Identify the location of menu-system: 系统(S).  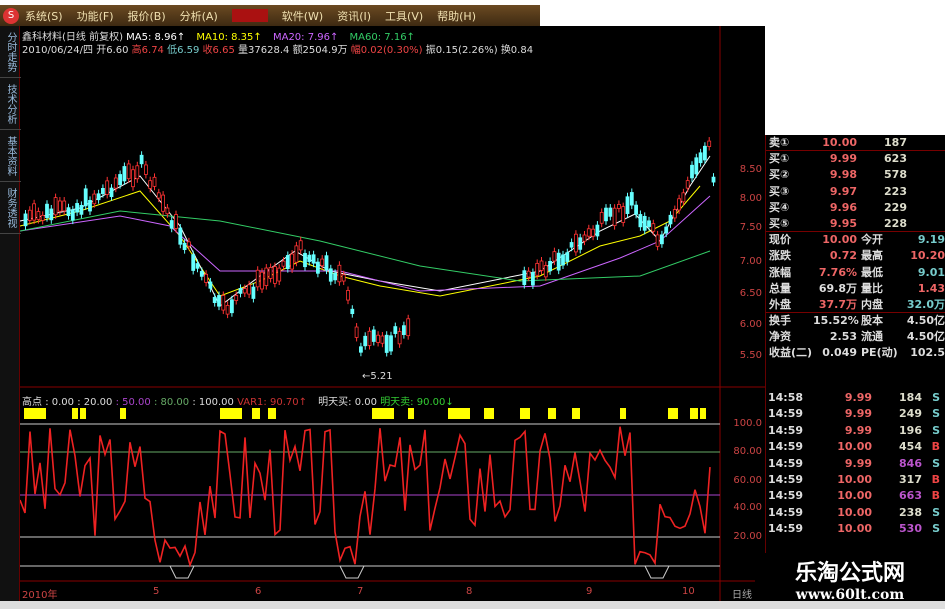
(44, 16).